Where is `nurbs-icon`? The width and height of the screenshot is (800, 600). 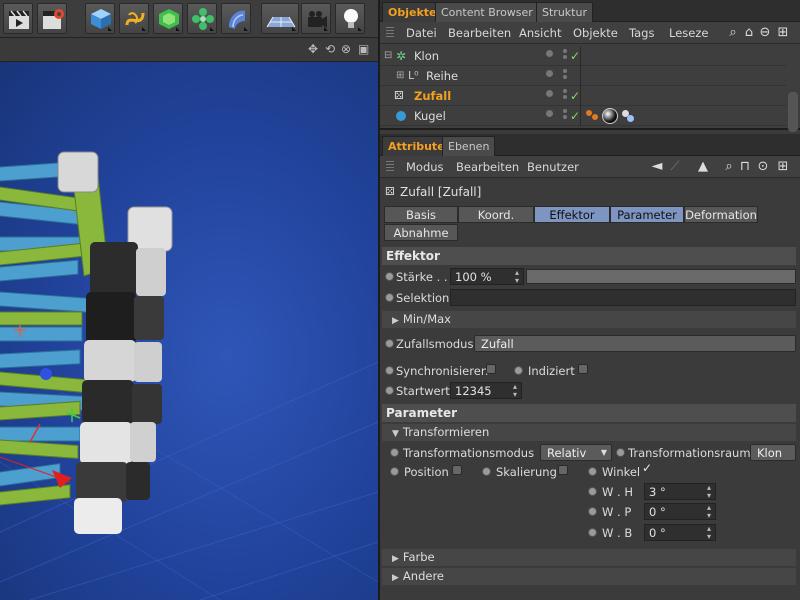 nurbs-icon is located at coordinates (168, 18).